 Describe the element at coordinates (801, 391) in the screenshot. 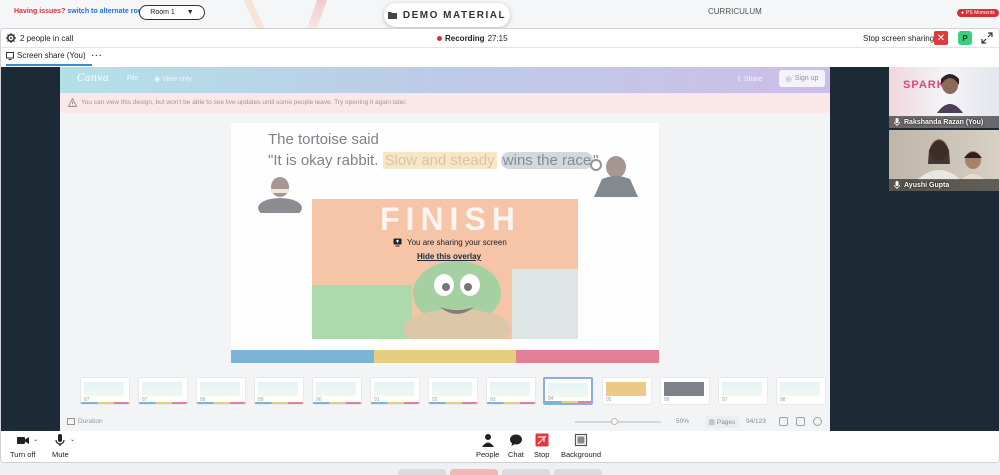

I see `slide-thumbnail: 98` at that location.